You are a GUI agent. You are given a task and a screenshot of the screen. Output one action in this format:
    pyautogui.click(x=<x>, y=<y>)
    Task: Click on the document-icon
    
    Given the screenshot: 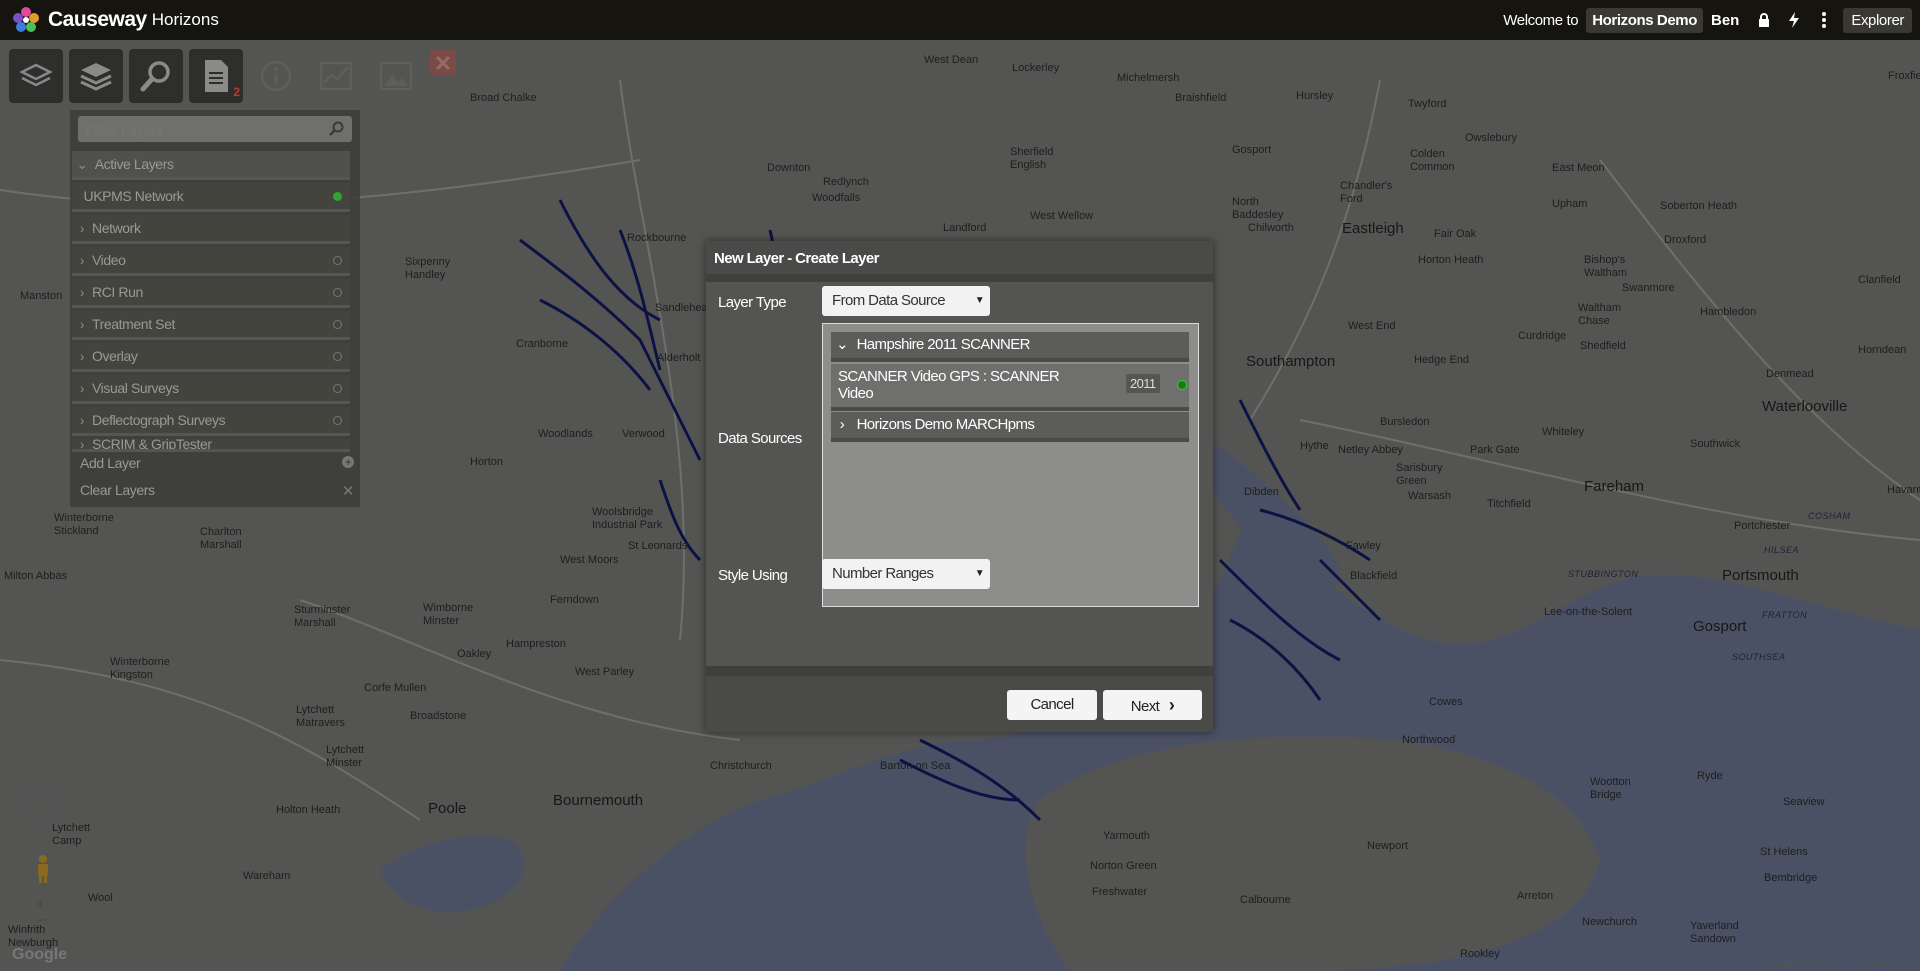 What is the action you would take?
    pyautogui.click(x=216, y=76)
    